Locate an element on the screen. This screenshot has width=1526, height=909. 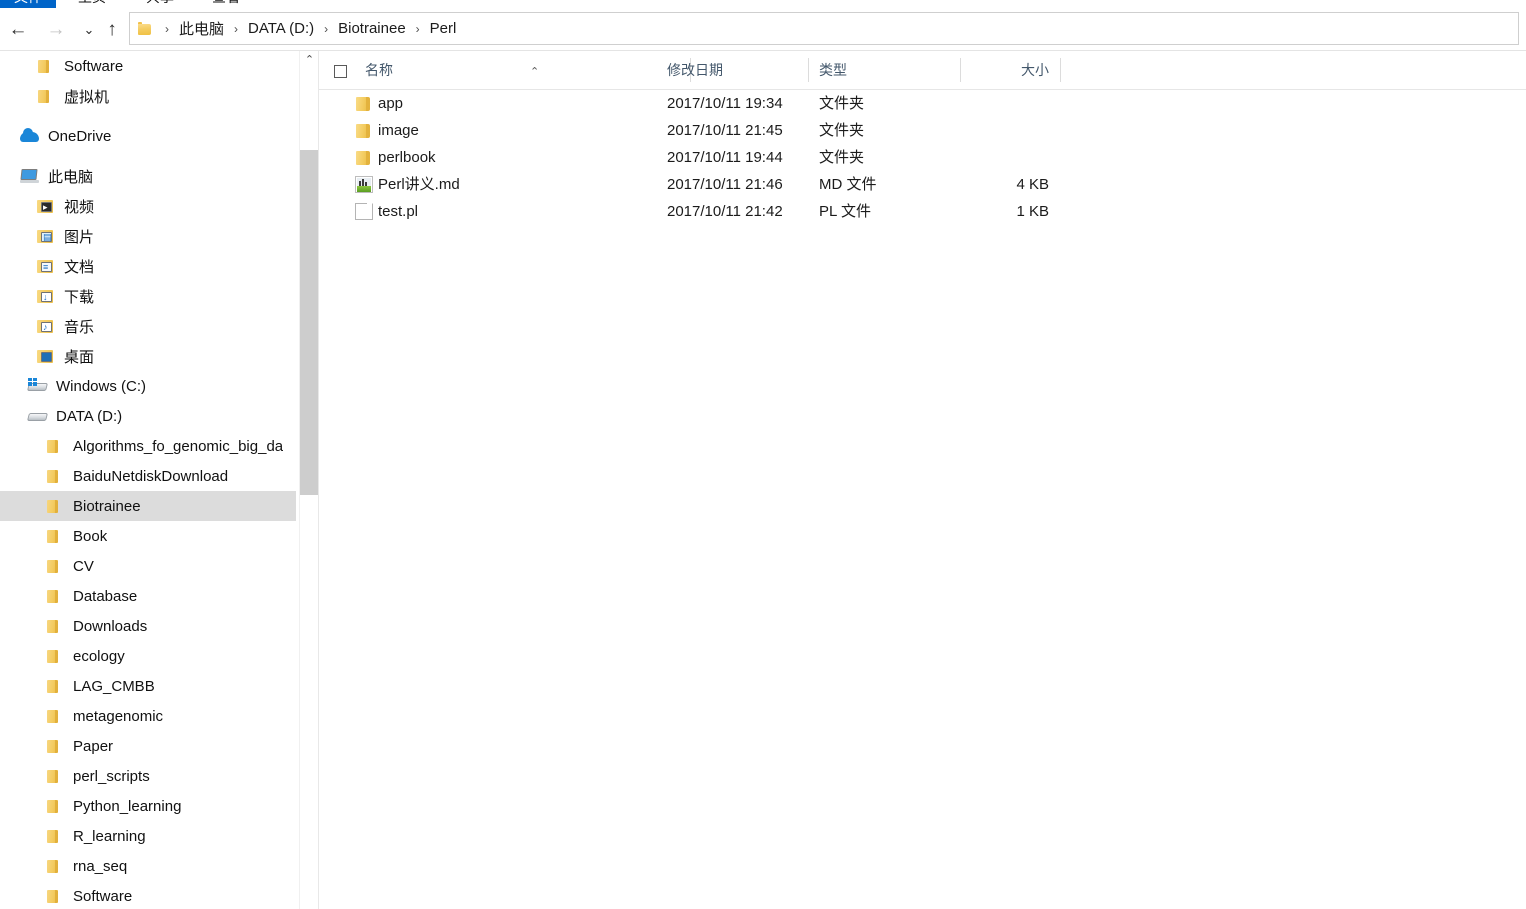
navigation-pane-scrollbar: ⌃ is located at coordinates (309, 480).